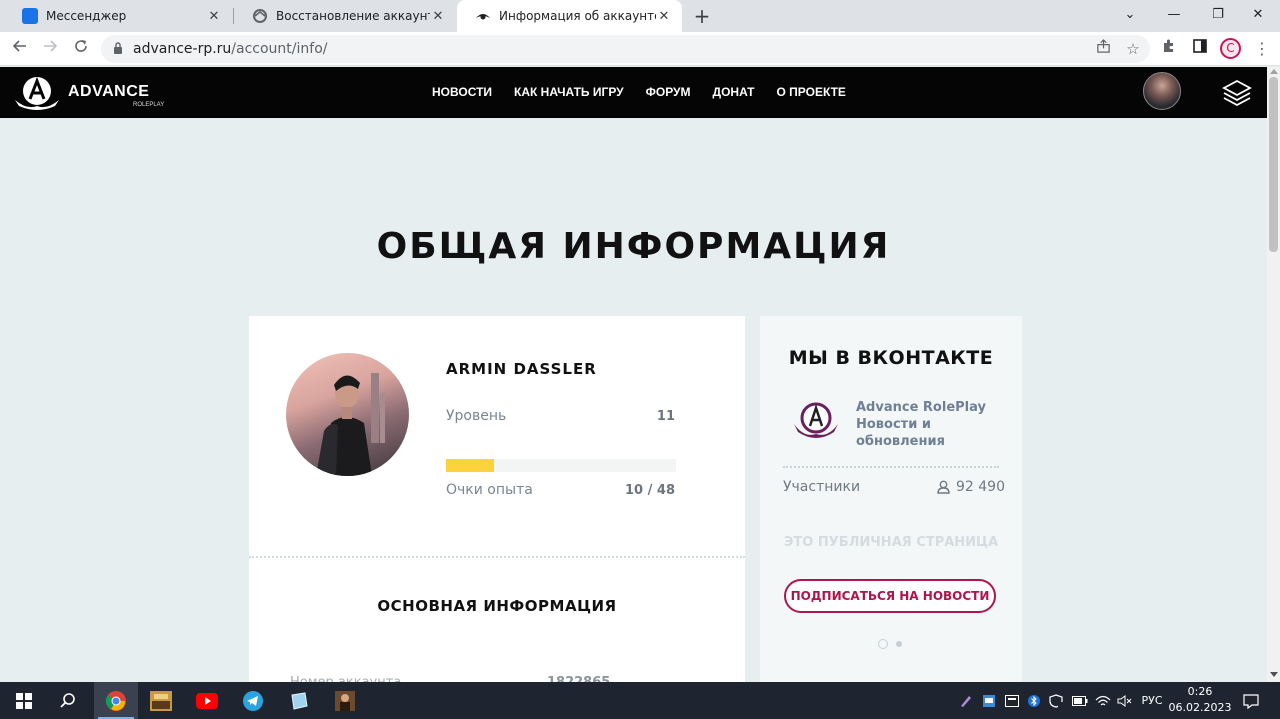  Describe the element at coordinates (1130, 16) in the screenshot. I see `tab-search-icon: ⌄` at that location.